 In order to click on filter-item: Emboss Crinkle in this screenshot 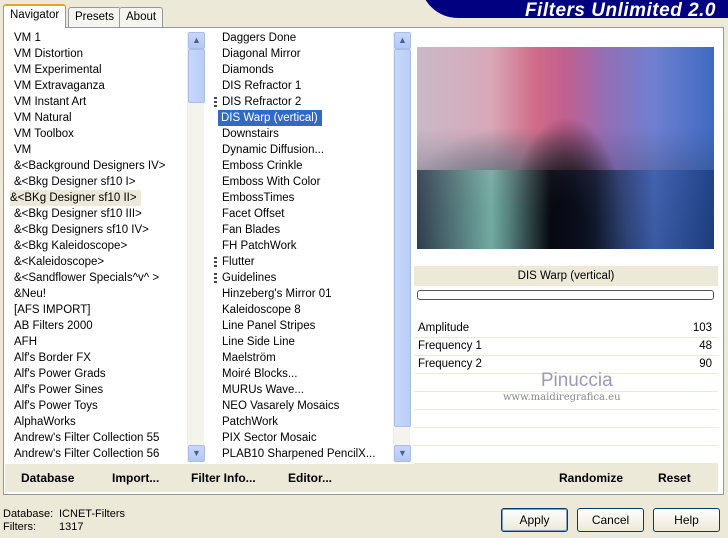, I will do `click(303, 166)`.